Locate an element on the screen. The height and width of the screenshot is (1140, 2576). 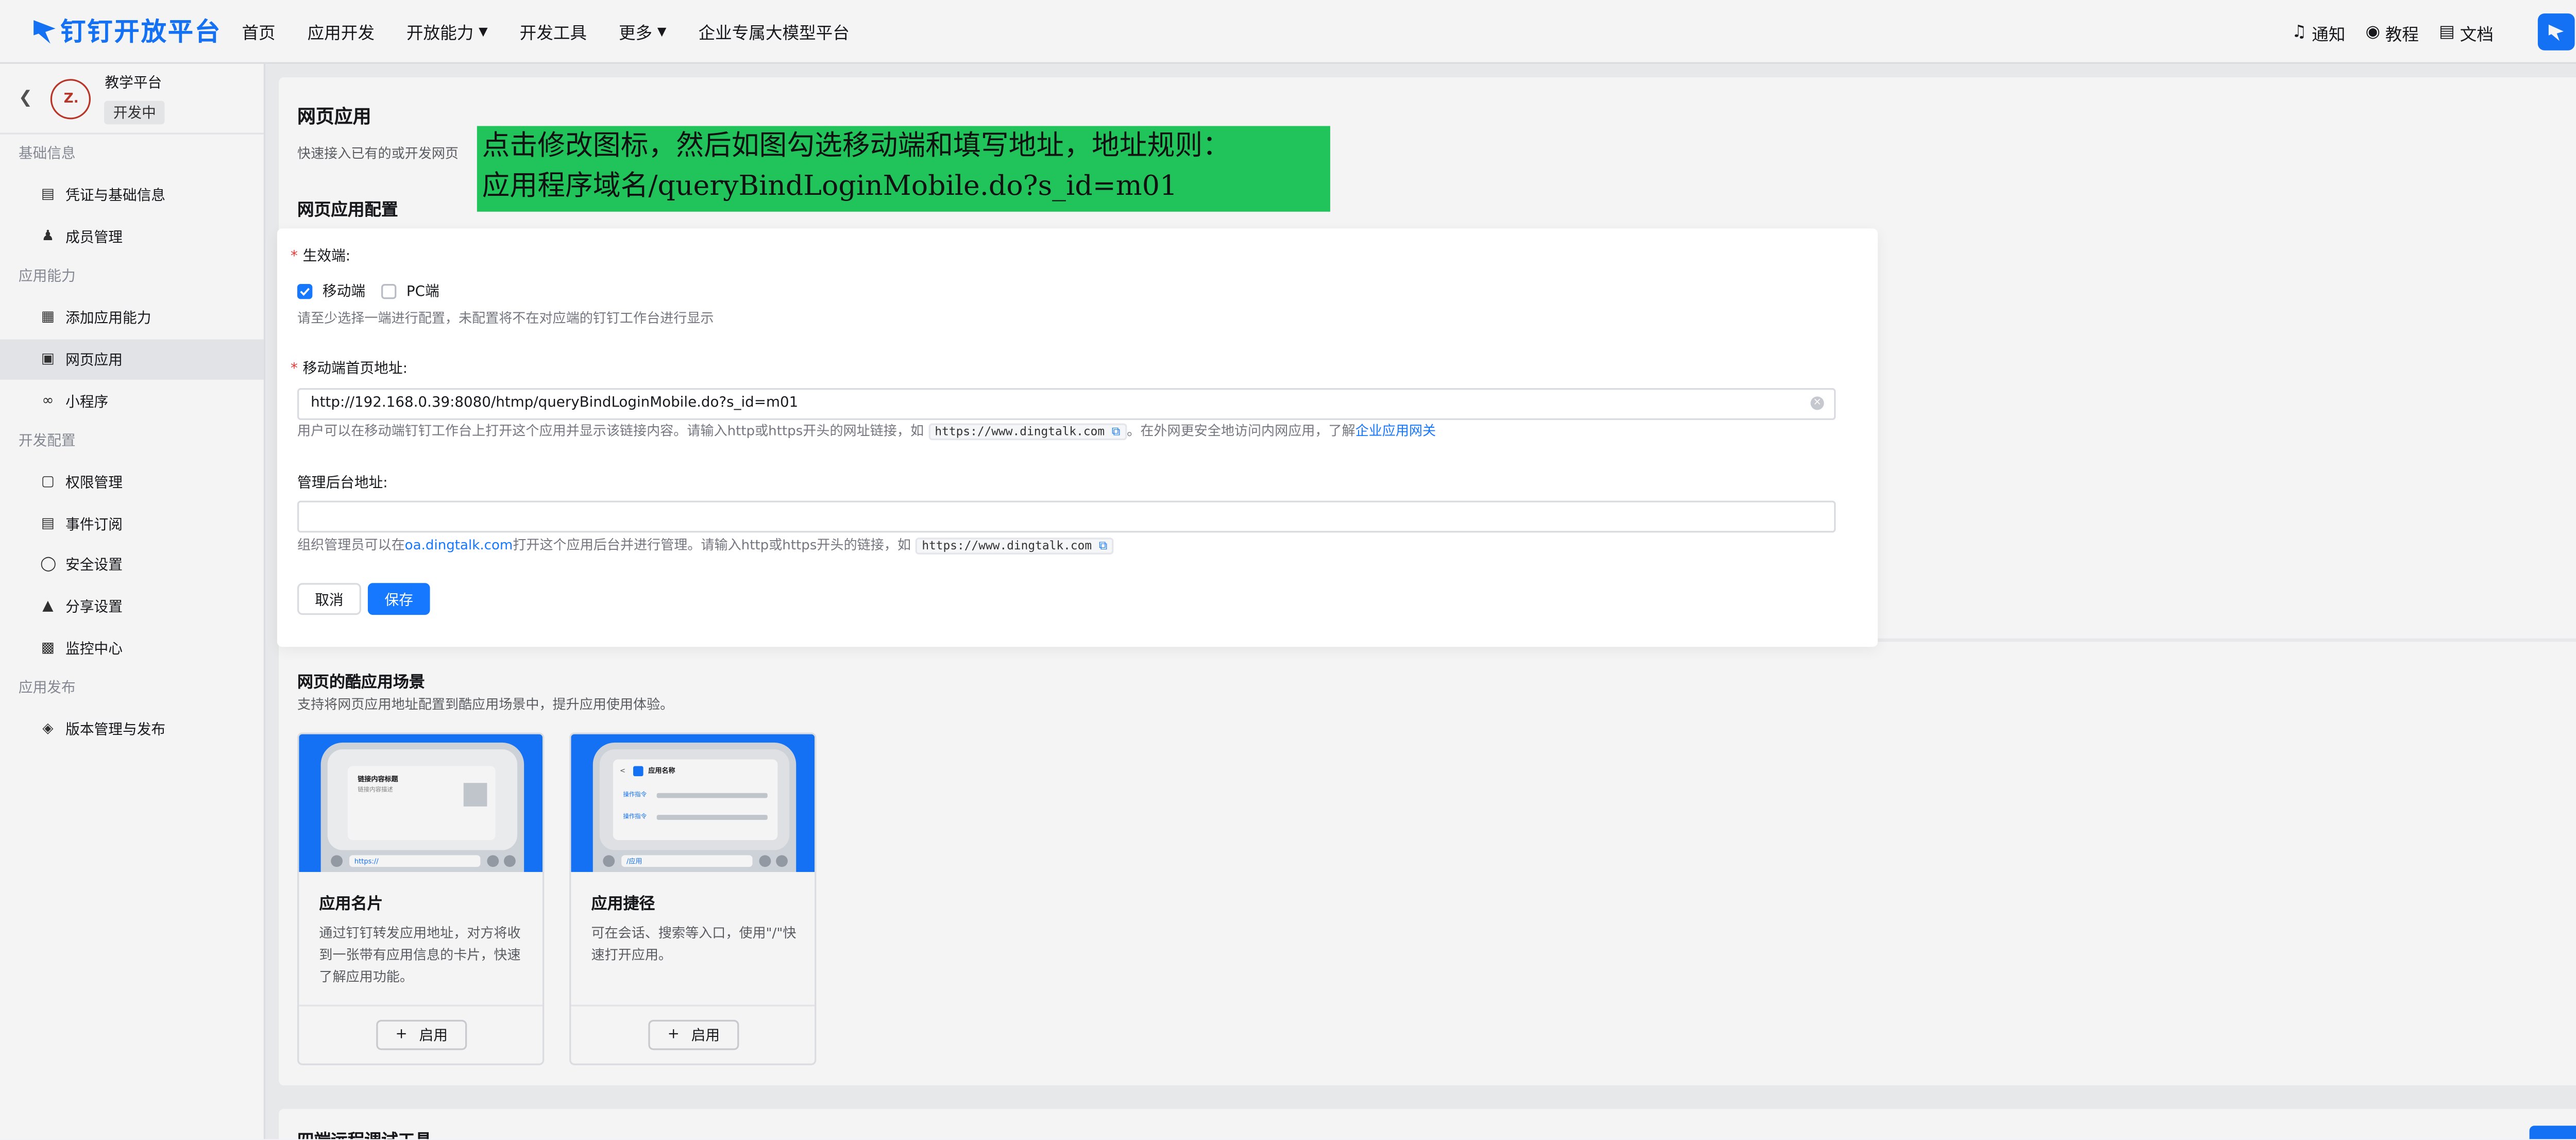
emoji-icon is located at coordinates (765, 861).